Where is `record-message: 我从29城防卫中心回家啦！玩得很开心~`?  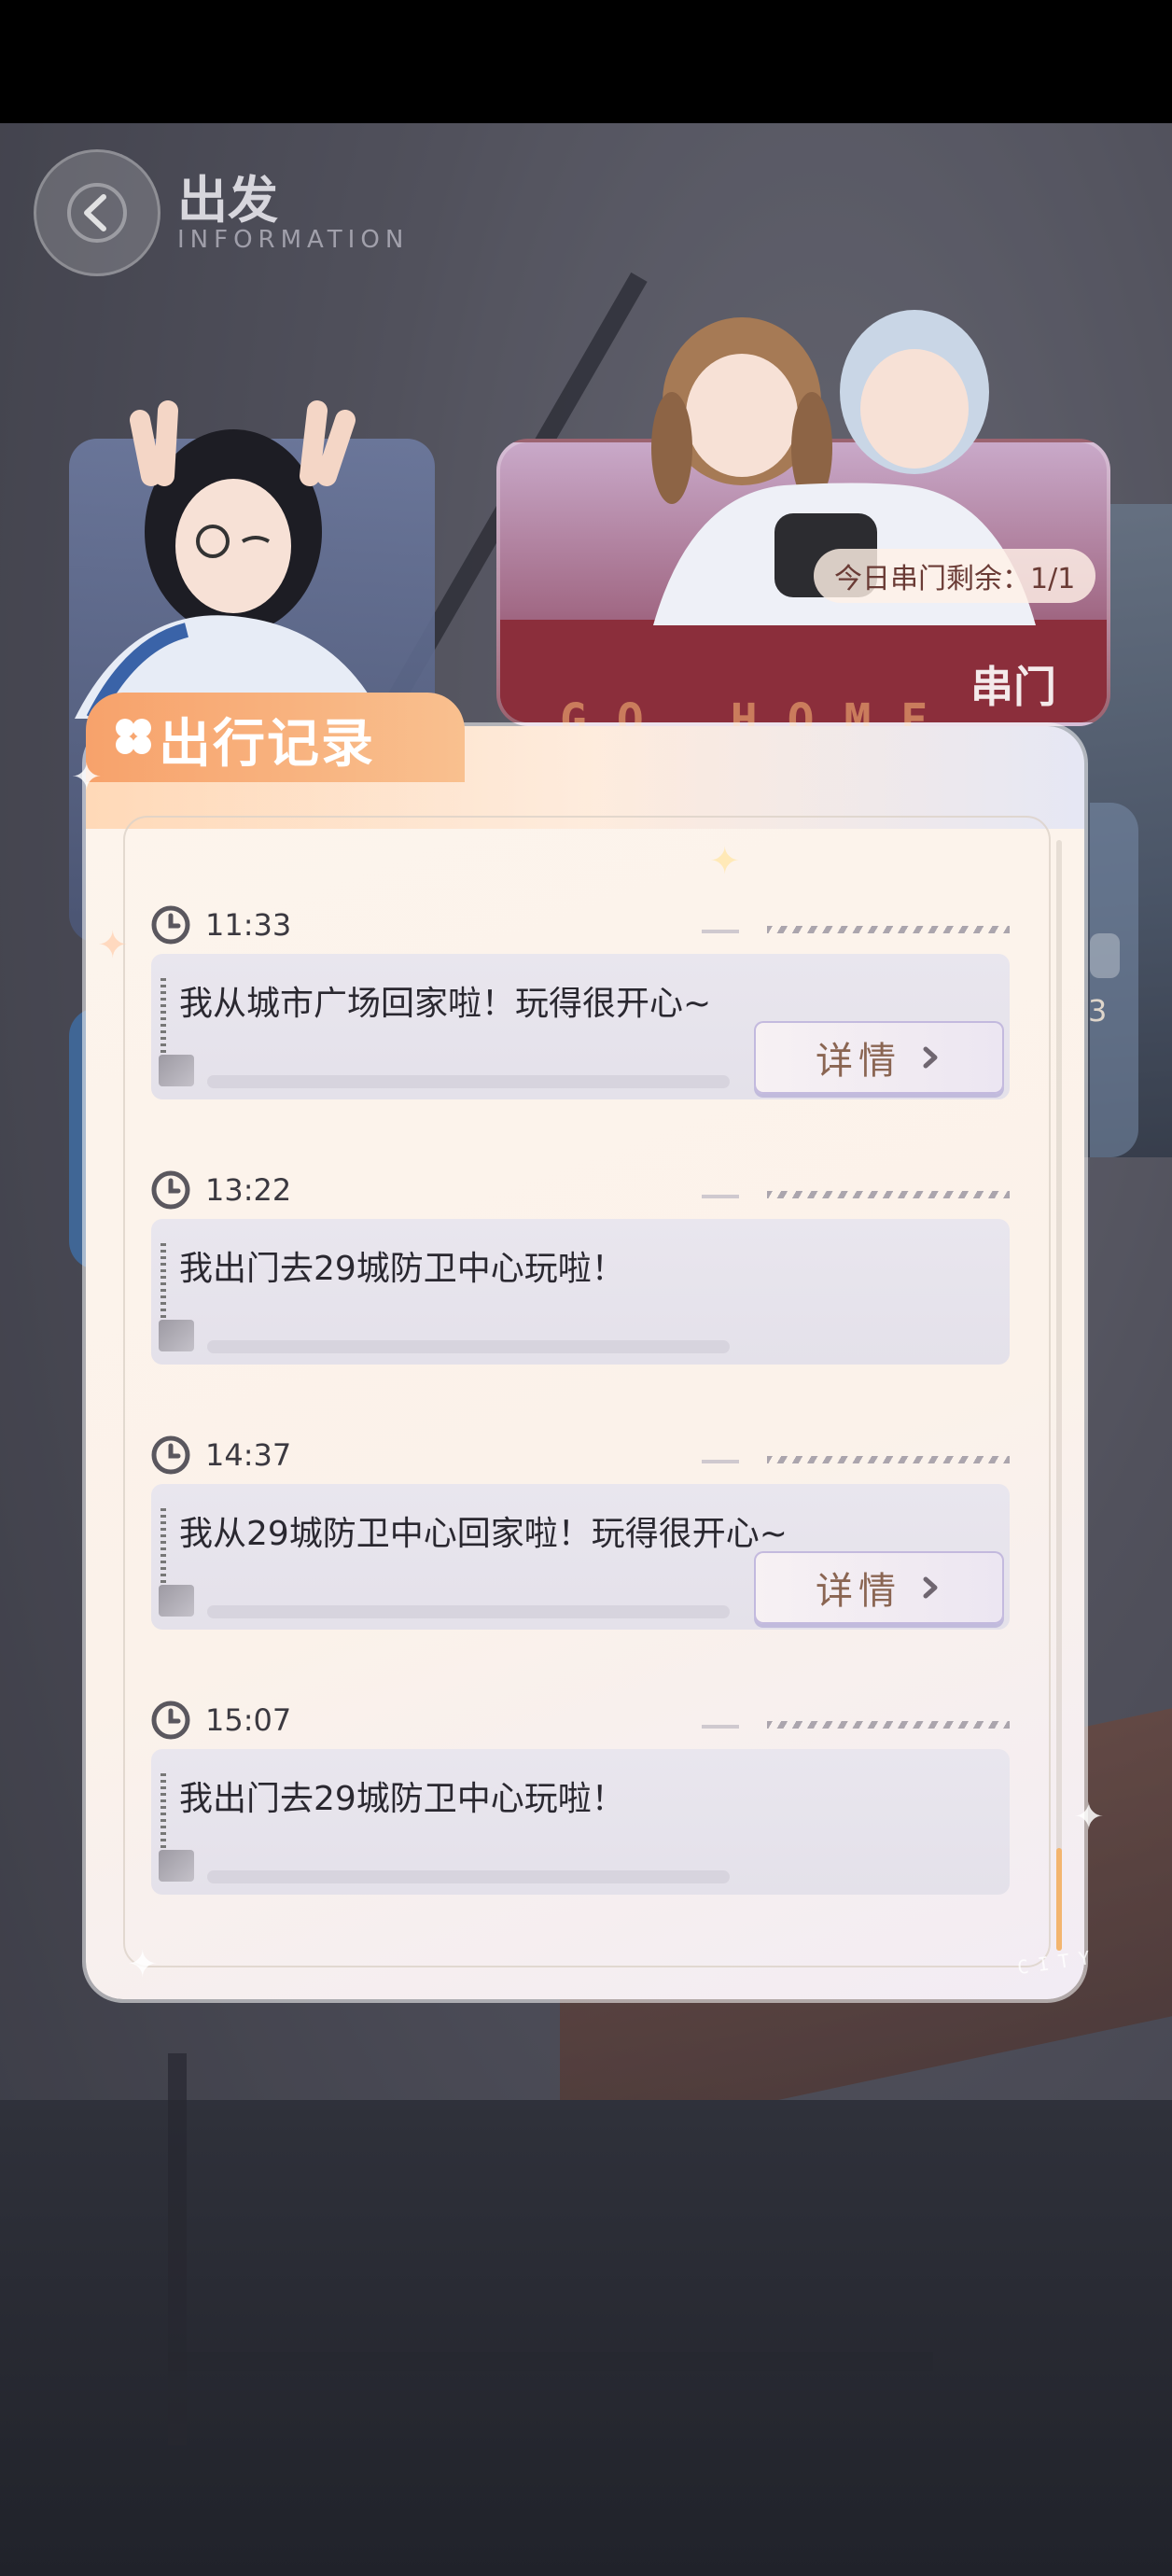 record-message: 我从29城防卫中心回家啦！玩得很开心~ is located at coordinates (484, 1534).